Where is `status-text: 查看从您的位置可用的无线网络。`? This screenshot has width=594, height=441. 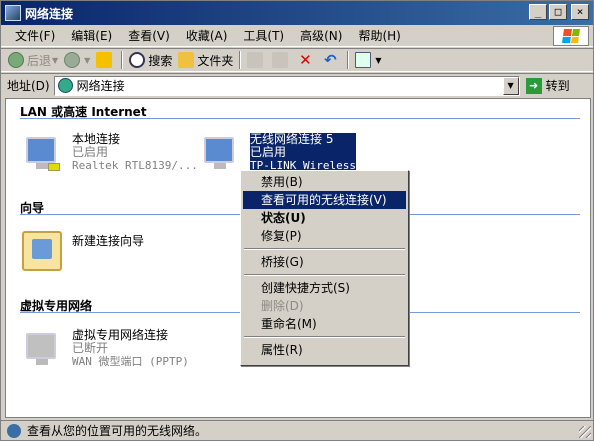
status-text: 查看从您的位置可用的无线网络。 is located at coordinates (117, 431).